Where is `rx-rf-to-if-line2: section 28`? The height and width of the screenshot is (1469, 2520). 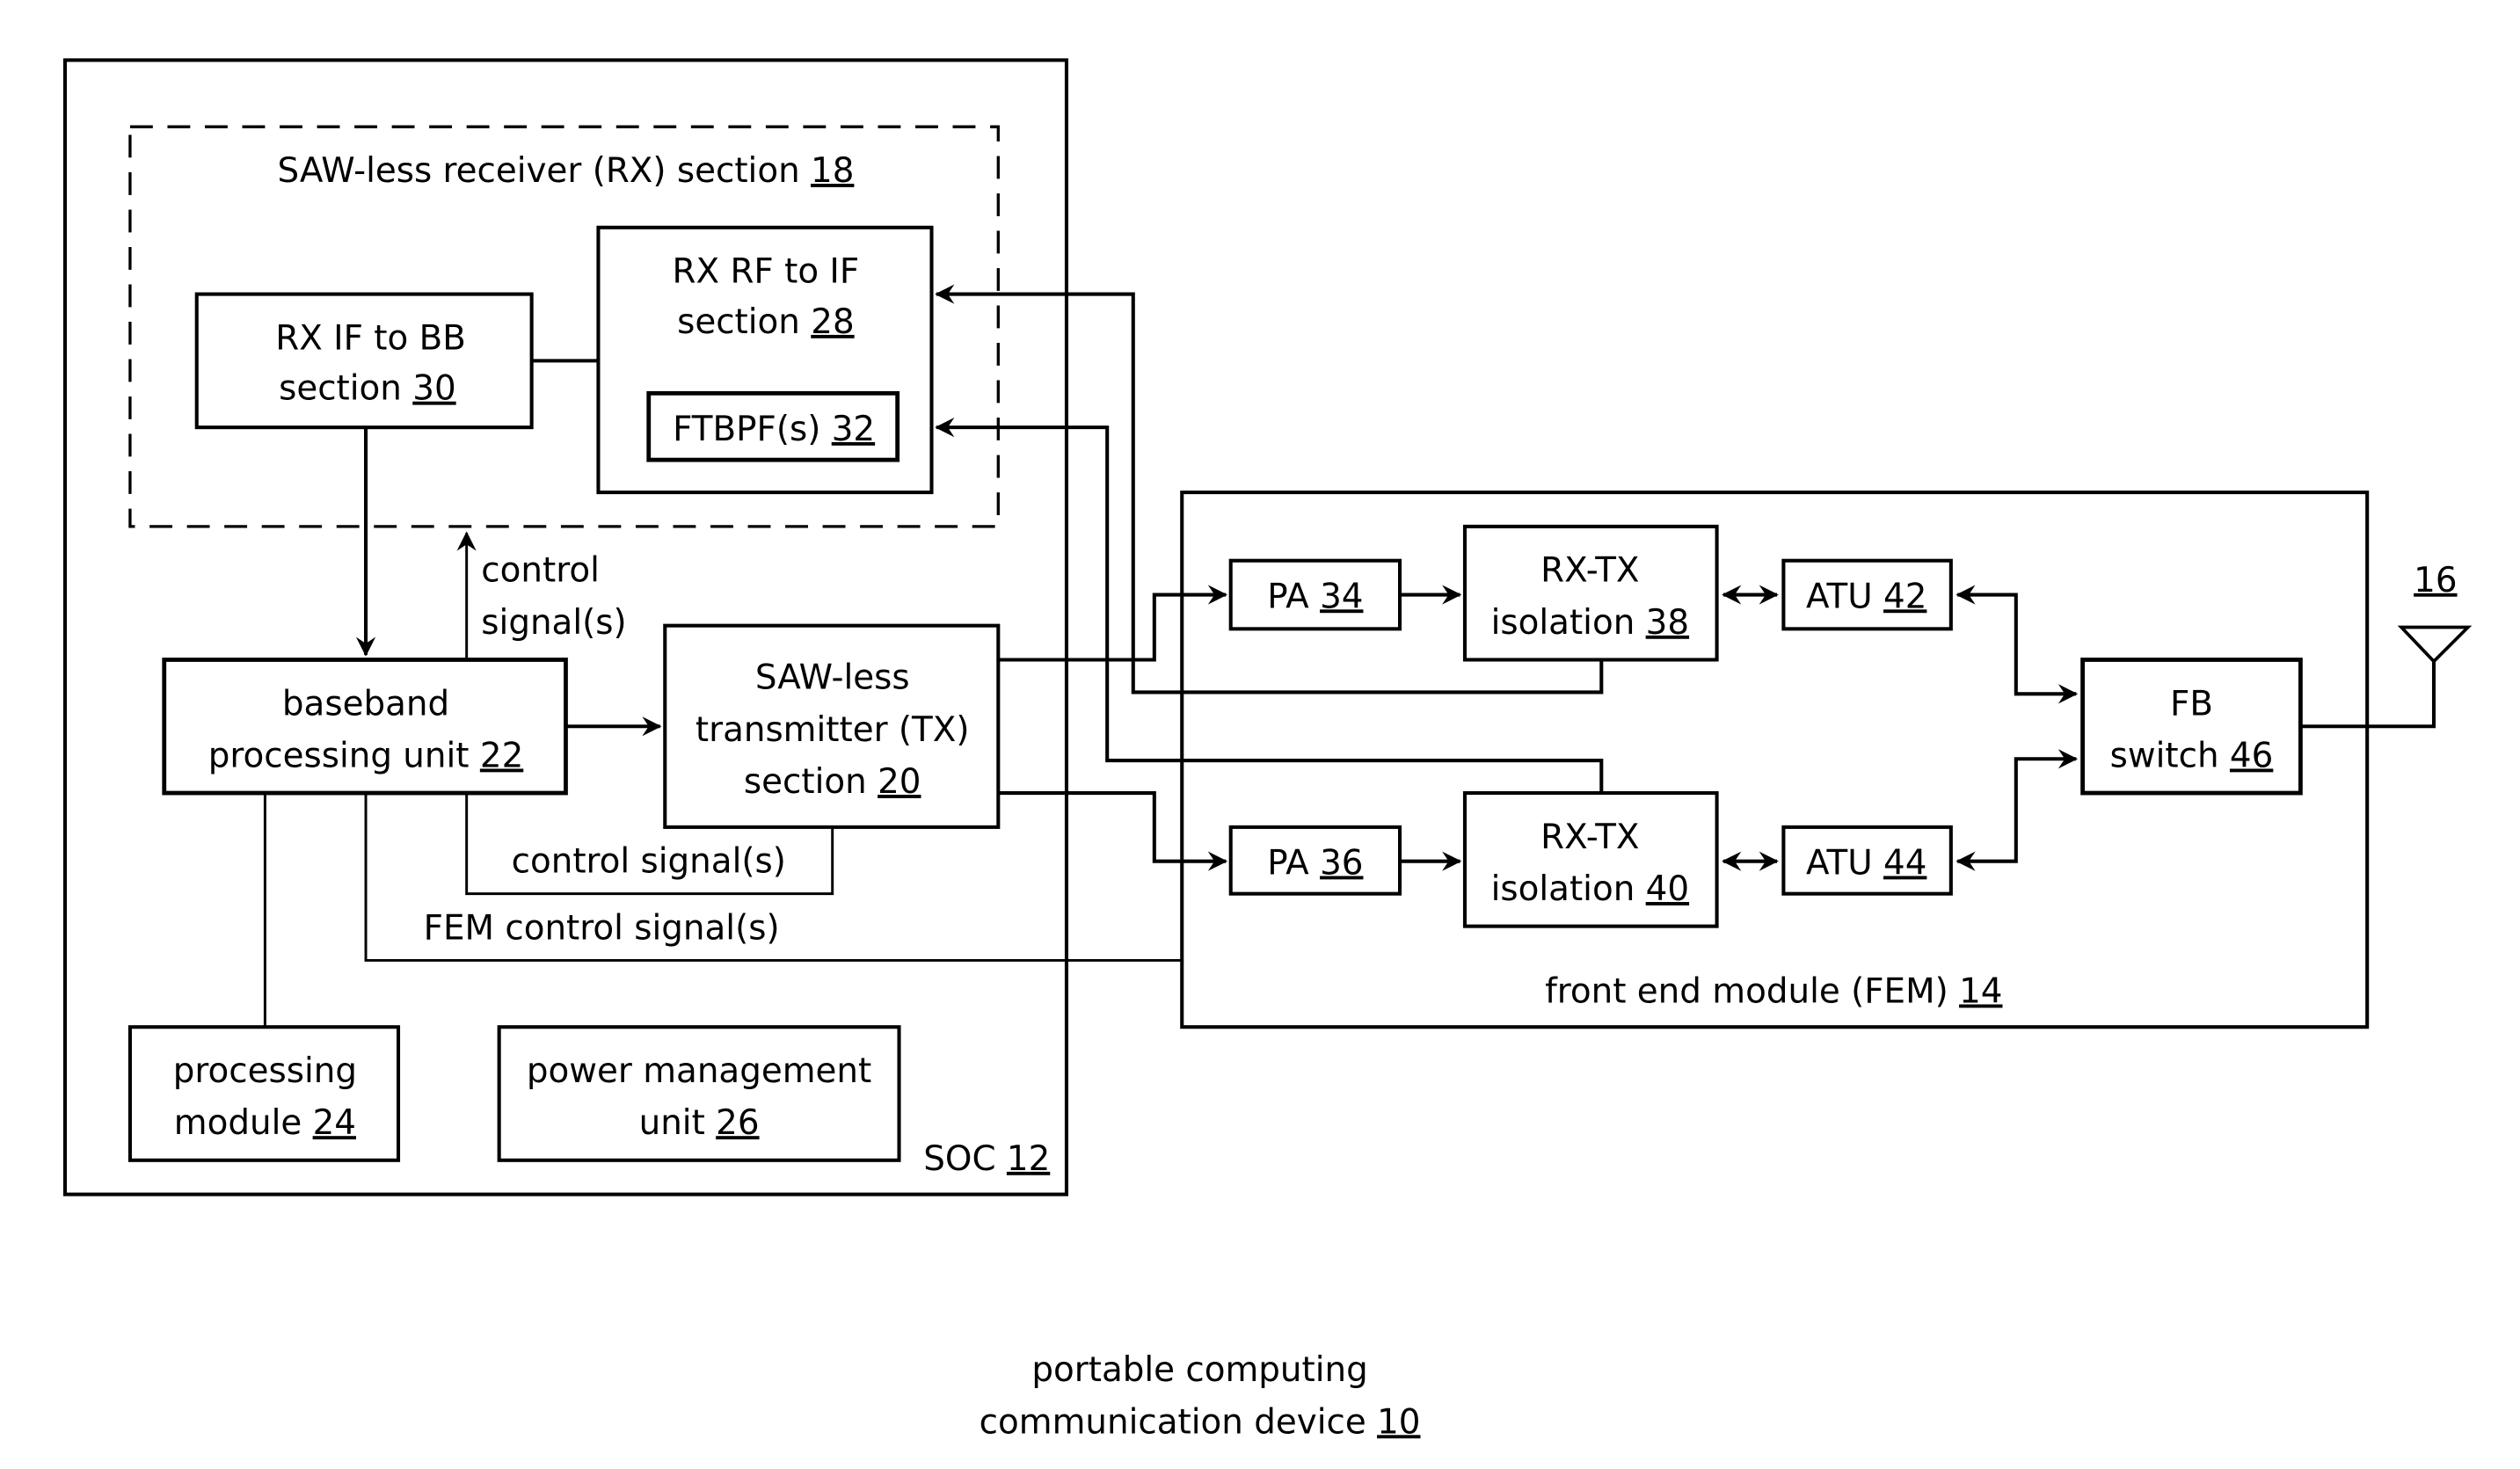
rx-rf-to-if-line2: section 28 is located at coordinates (766, 322).